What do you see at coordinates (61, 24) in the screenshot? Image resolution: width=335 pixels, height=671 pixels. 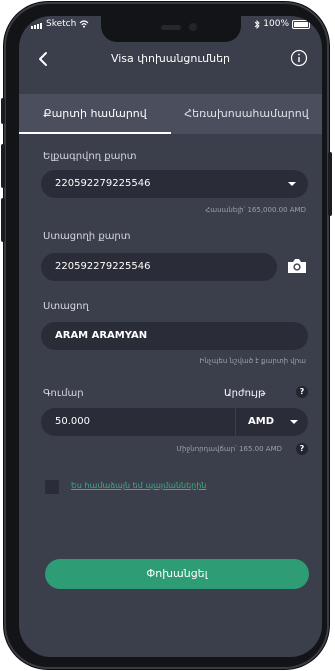 I see `carrier-name: Sketch` at bounding box center [61, 24].